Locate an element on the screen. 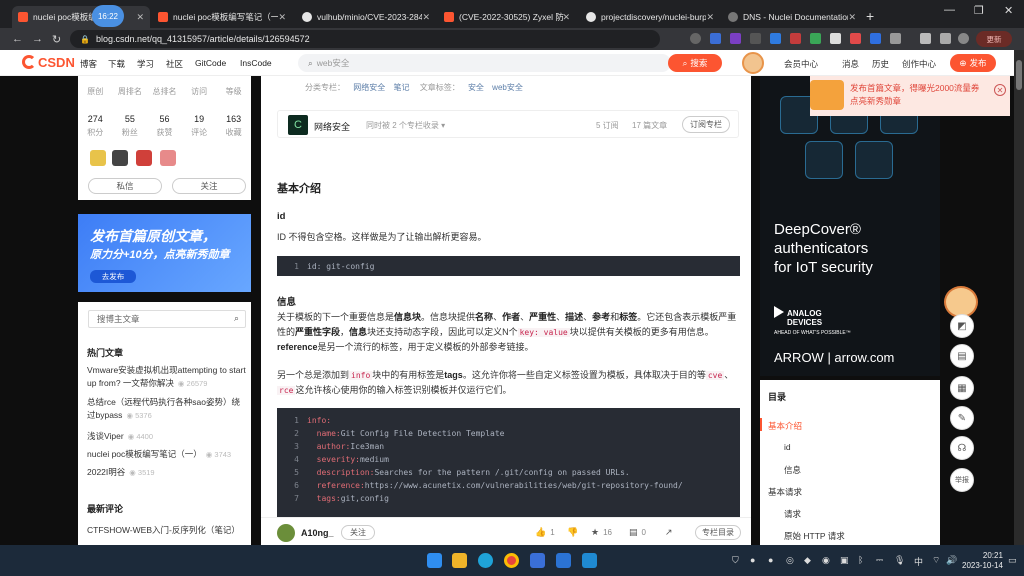 The image size is (1024, 576). system-clock: 20:21 2023-10-14 is located at coordinates (982, 561).